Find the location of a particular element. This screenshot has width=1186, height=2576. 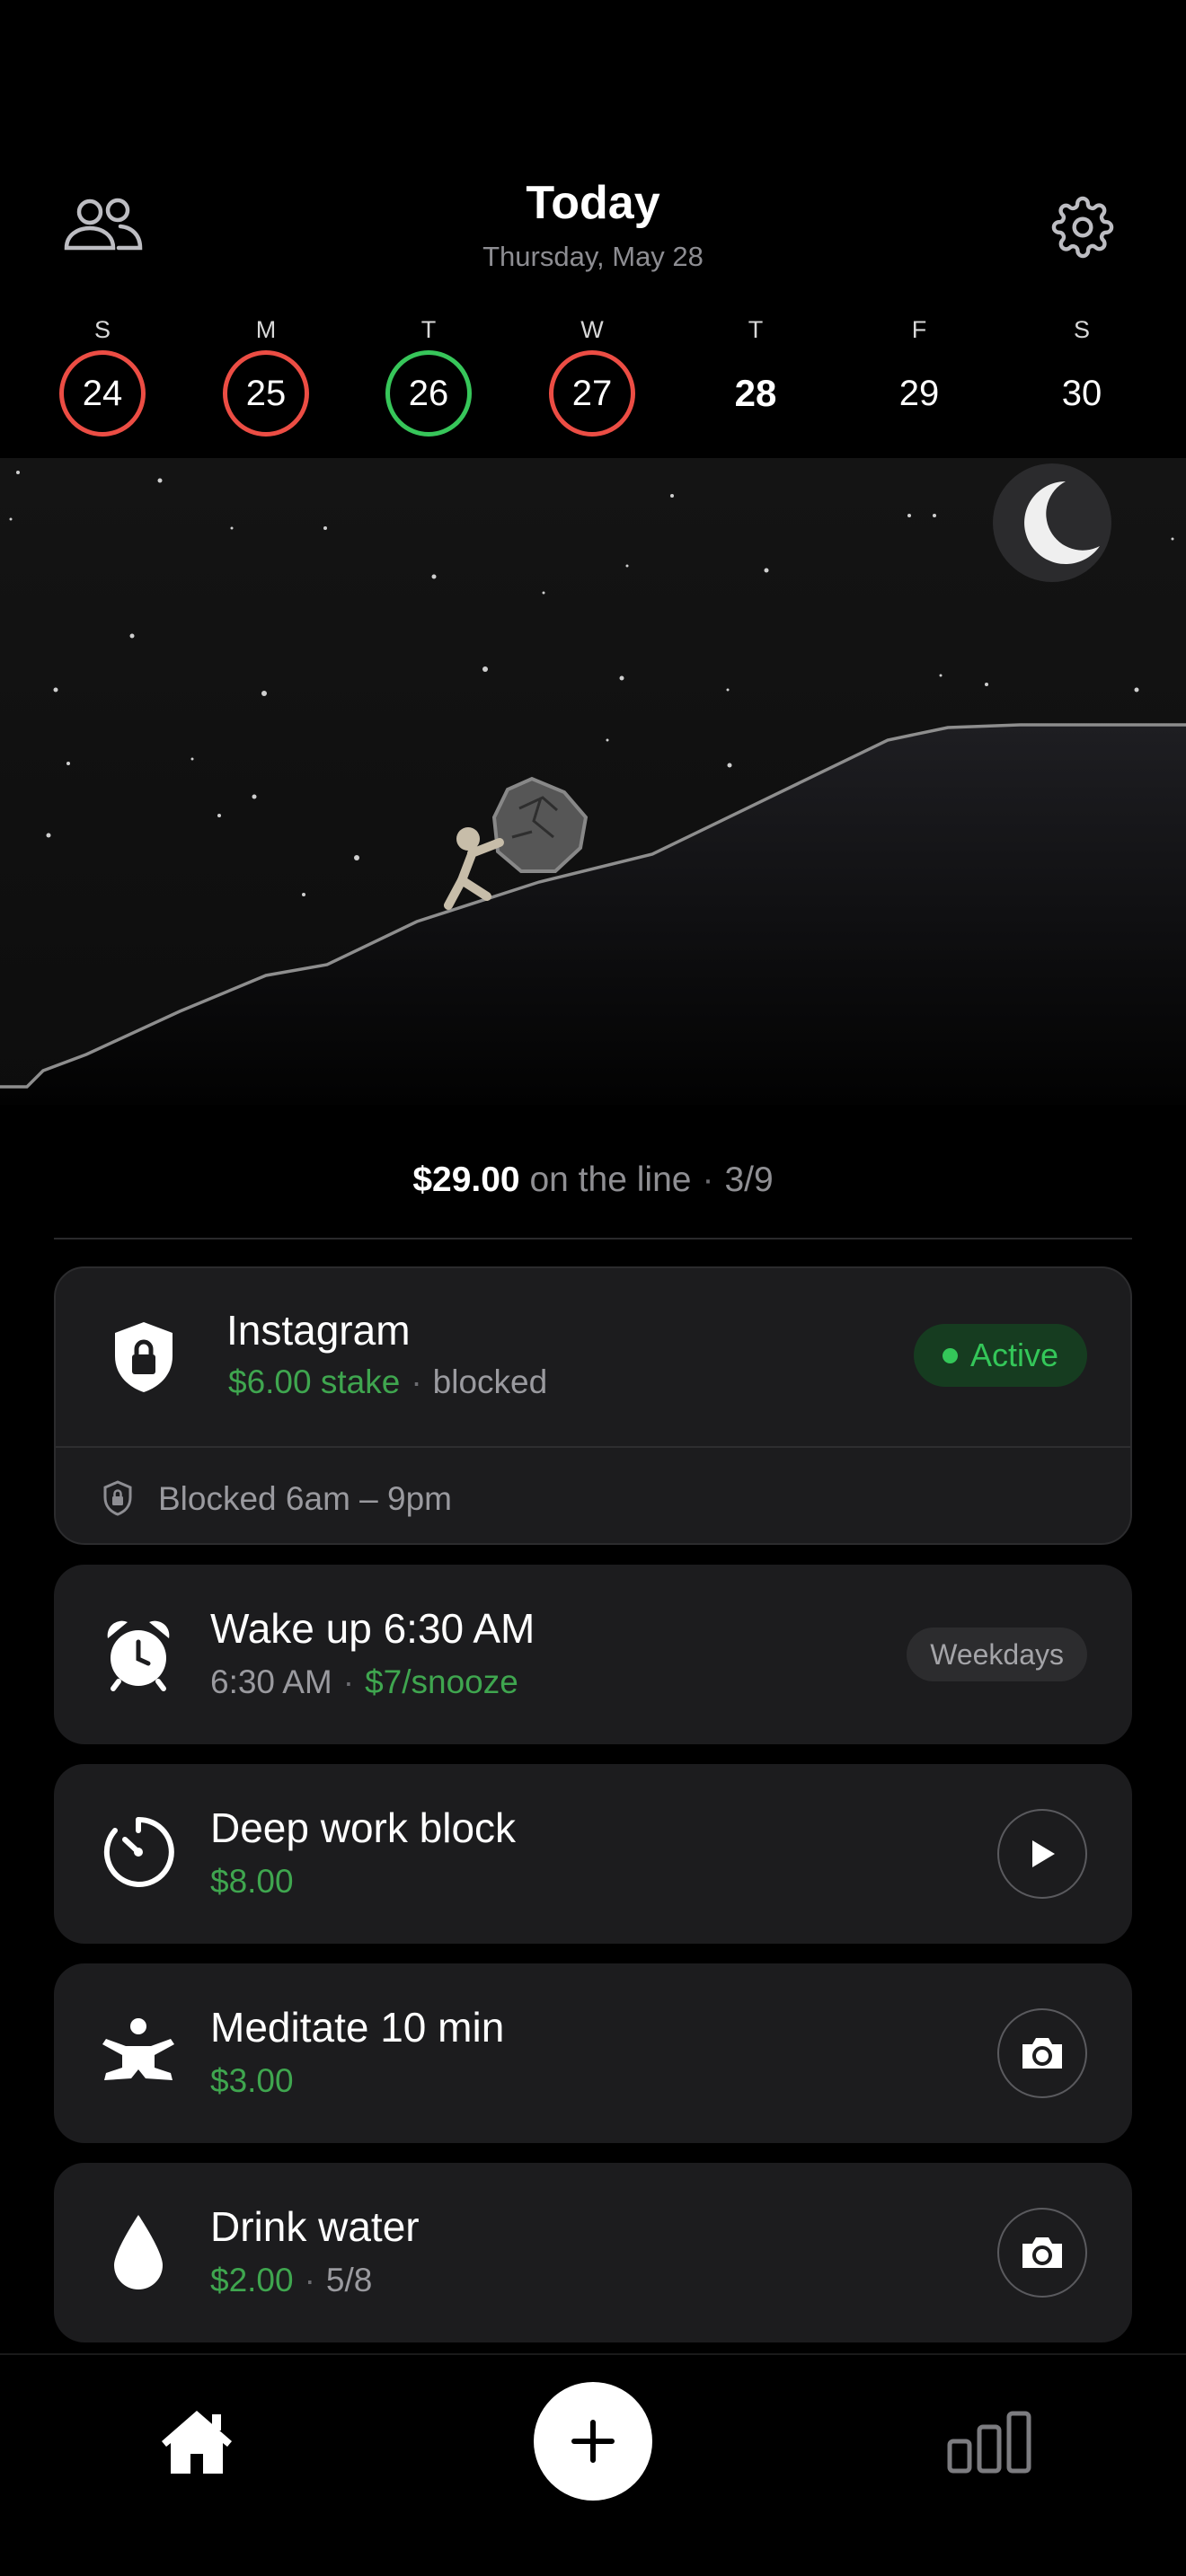

card-divider is located at coordinates (593, 1447).